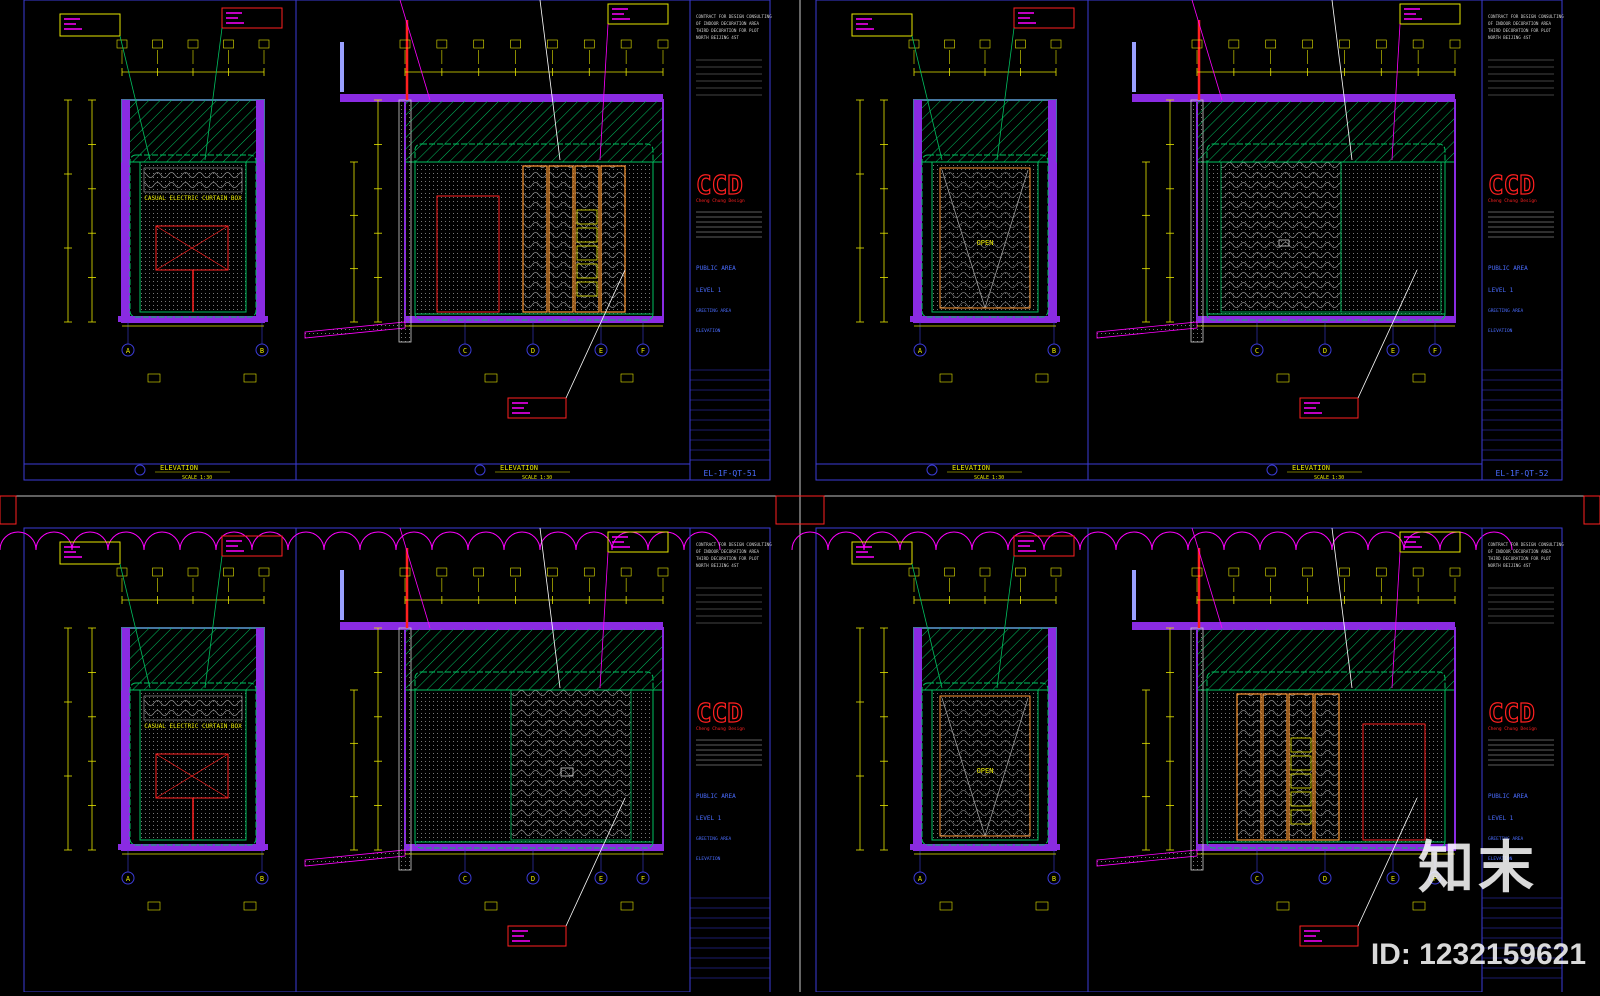 The image size is (1600, 996). Describe the element at coordinates (1281, 237) in the screenshot. I see `wood-panel` at that location.